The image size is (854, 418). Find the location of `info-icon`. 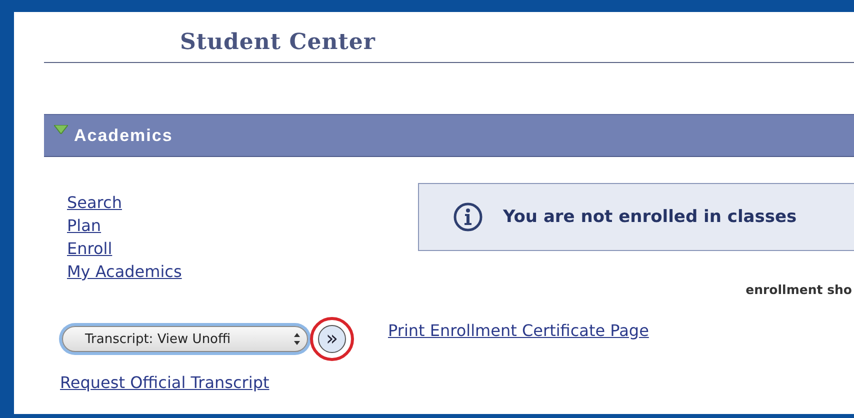

info-icon is located at coordinates (468, 217).